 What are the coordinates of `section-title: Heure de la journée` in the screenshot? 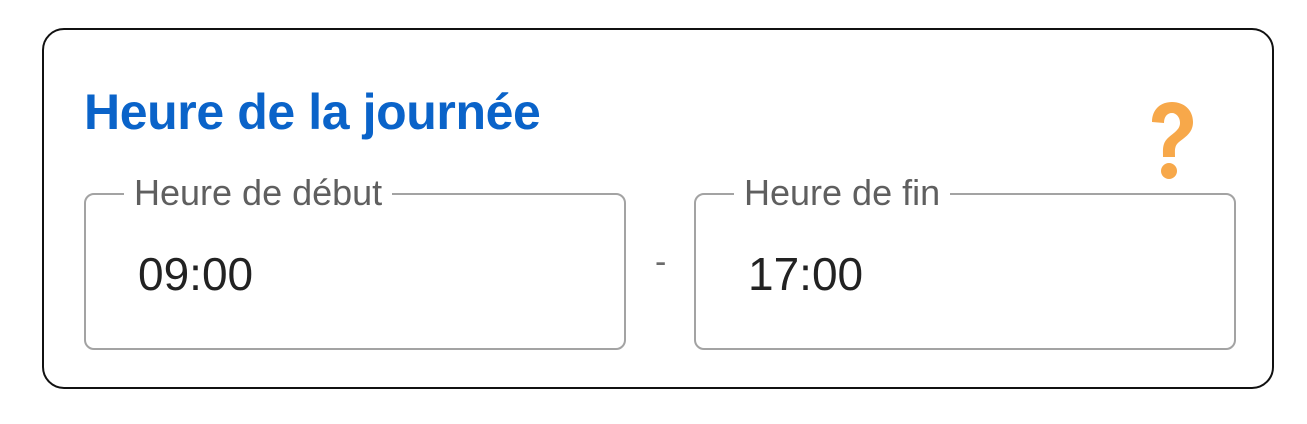 It's located at (312, 112).